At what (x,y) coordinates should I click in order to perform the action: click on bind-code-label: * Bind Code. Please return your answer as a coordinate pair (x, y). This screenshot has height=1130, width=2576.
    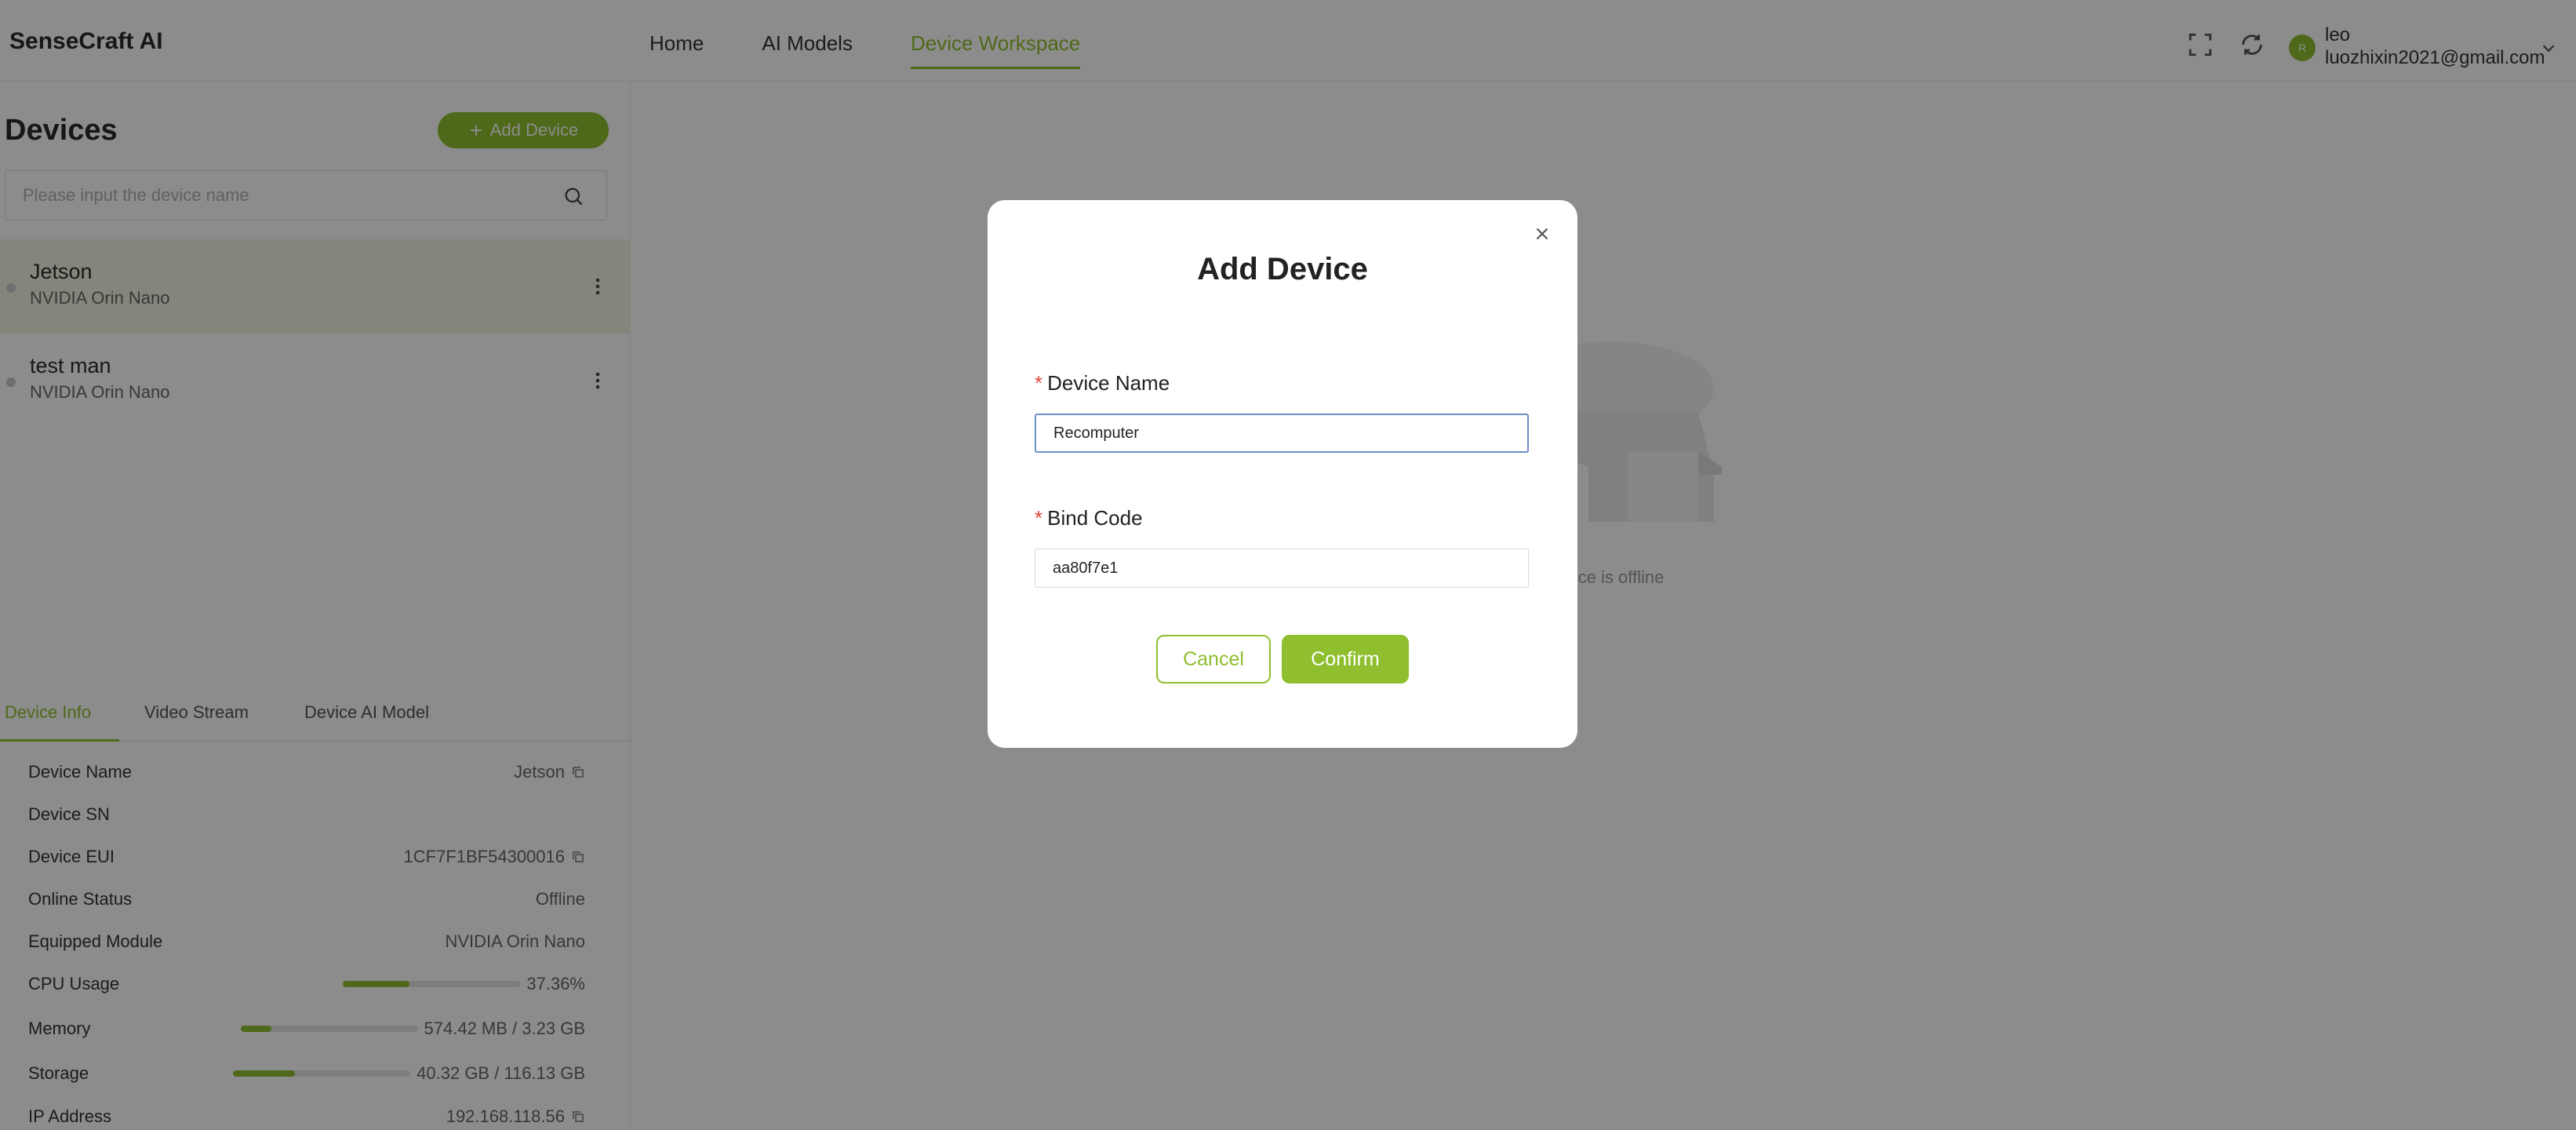
    Looking at the image, I should click on (1089, 518).